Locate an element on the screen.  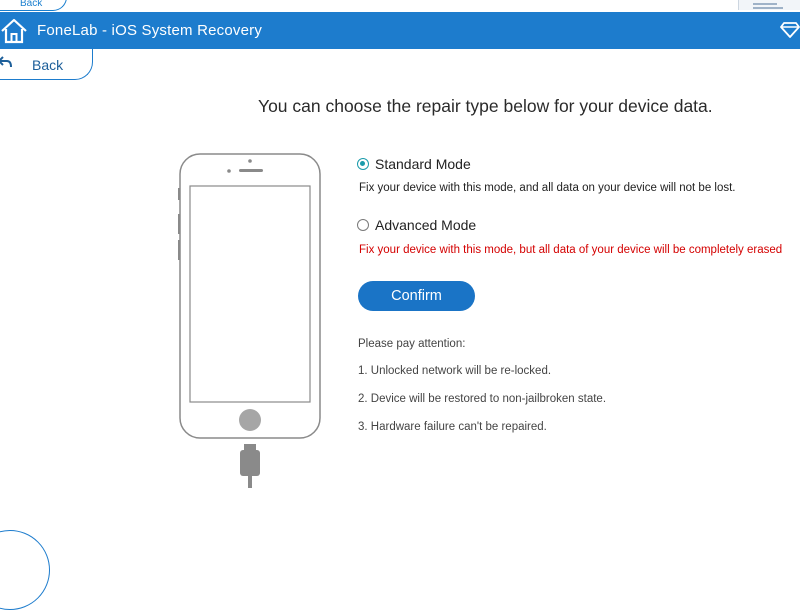
background-back-label: Back is located at coordinates (31, 4).